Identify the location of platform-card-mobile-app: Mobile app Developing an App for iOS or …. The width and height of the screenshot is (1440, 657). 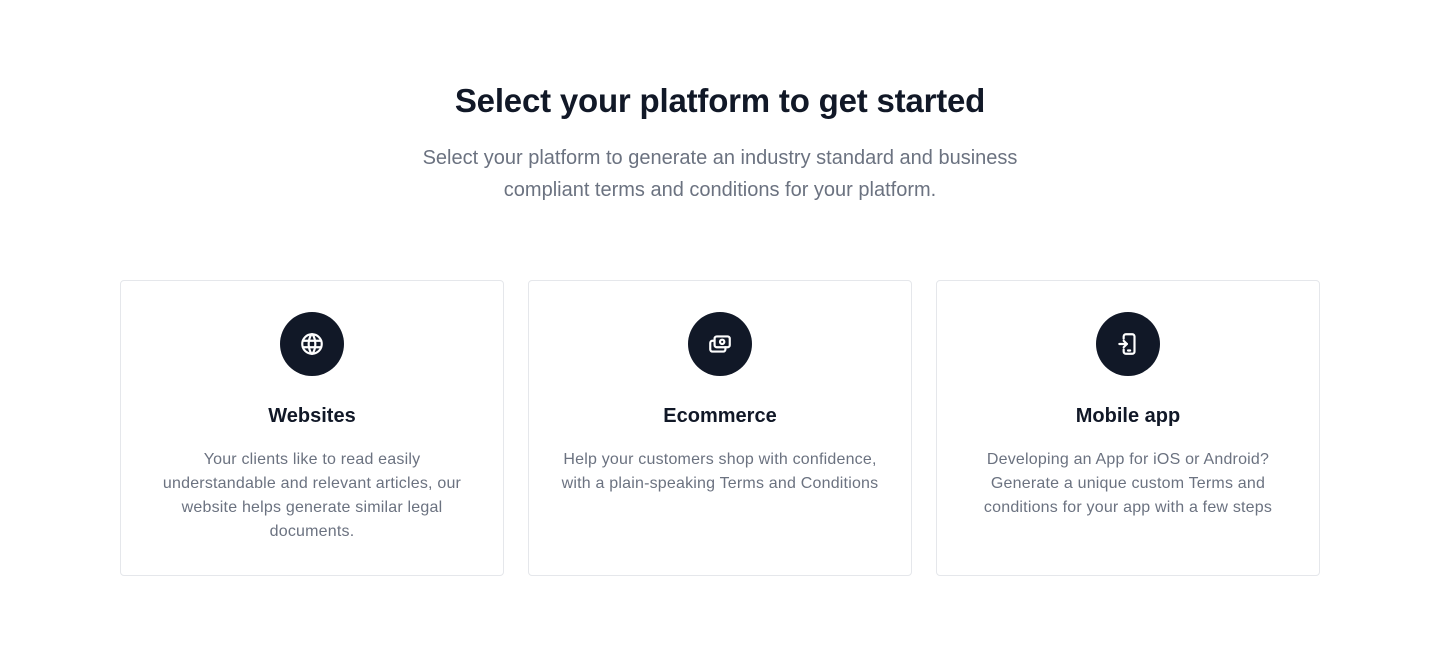
(1128, 428).